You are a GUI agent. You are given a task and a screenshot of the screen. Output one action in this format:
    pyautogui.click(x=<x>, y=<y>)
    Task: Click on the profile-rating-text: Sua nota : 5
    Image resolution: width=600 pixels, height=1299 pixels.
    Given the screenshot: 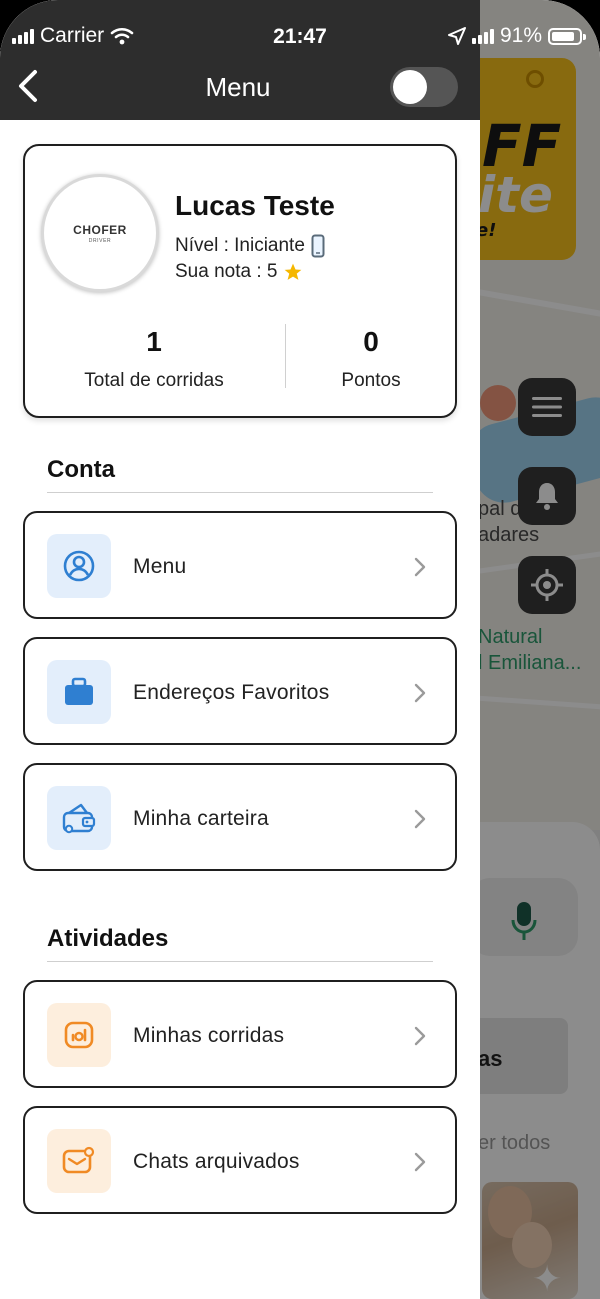 What is the action you would take?
    pyautogui.click(x=226, y=271)
    